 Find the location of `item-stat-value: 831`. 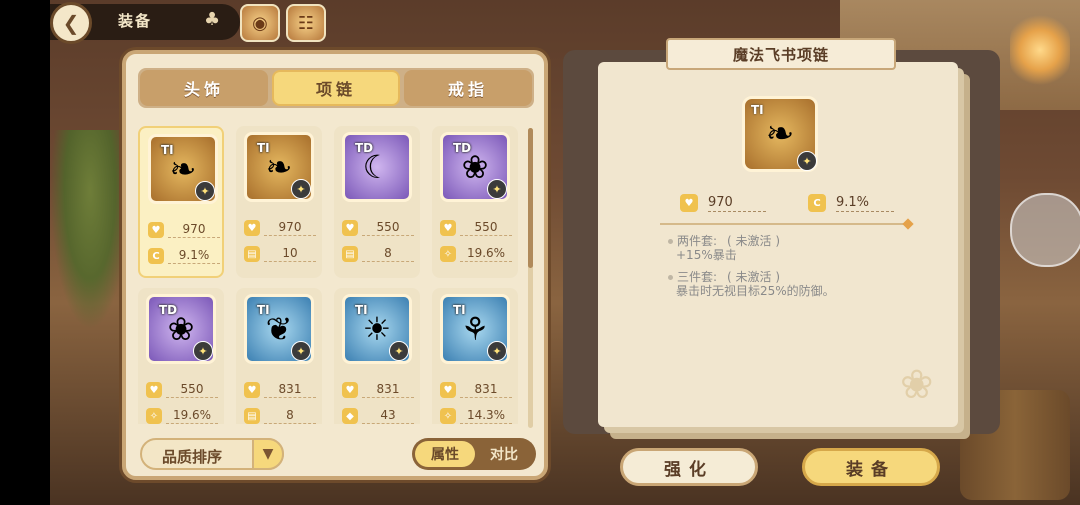

item-stat-value: 831 is located at coordinates (486, 390).